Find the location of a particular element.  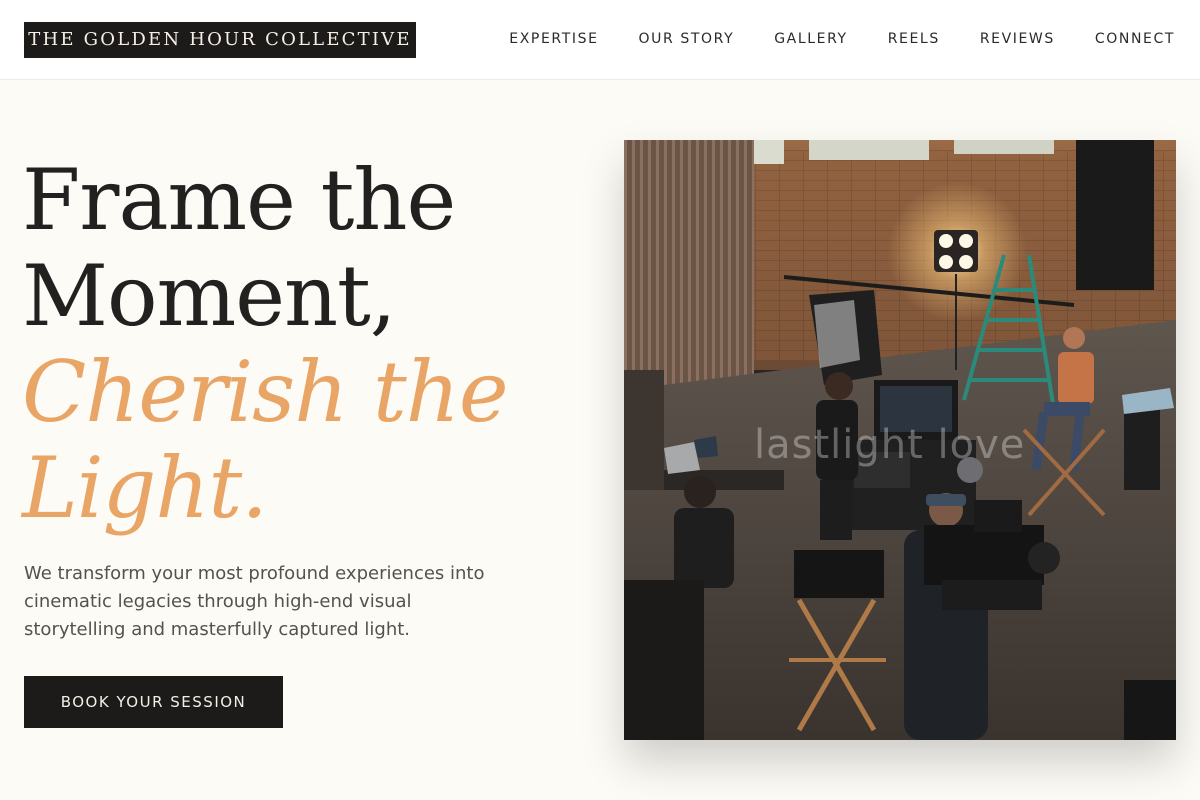

hero-title-accent-1: Cherish the is located at coordinates (265, 392).